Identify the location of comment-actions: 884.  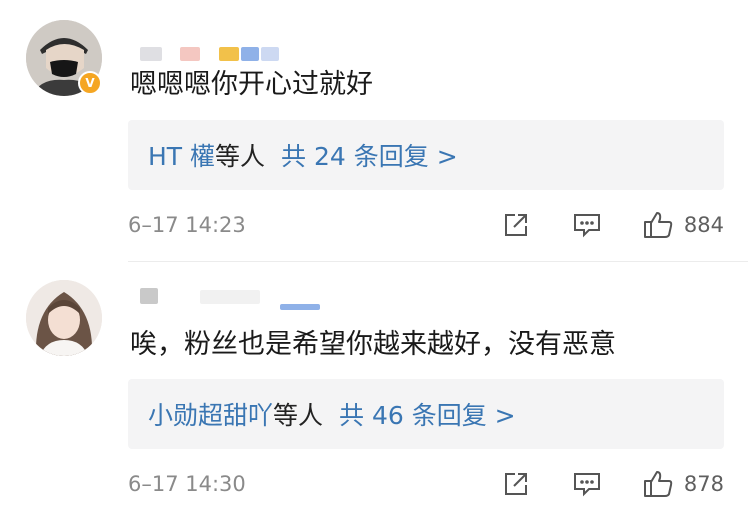
(613, 225).